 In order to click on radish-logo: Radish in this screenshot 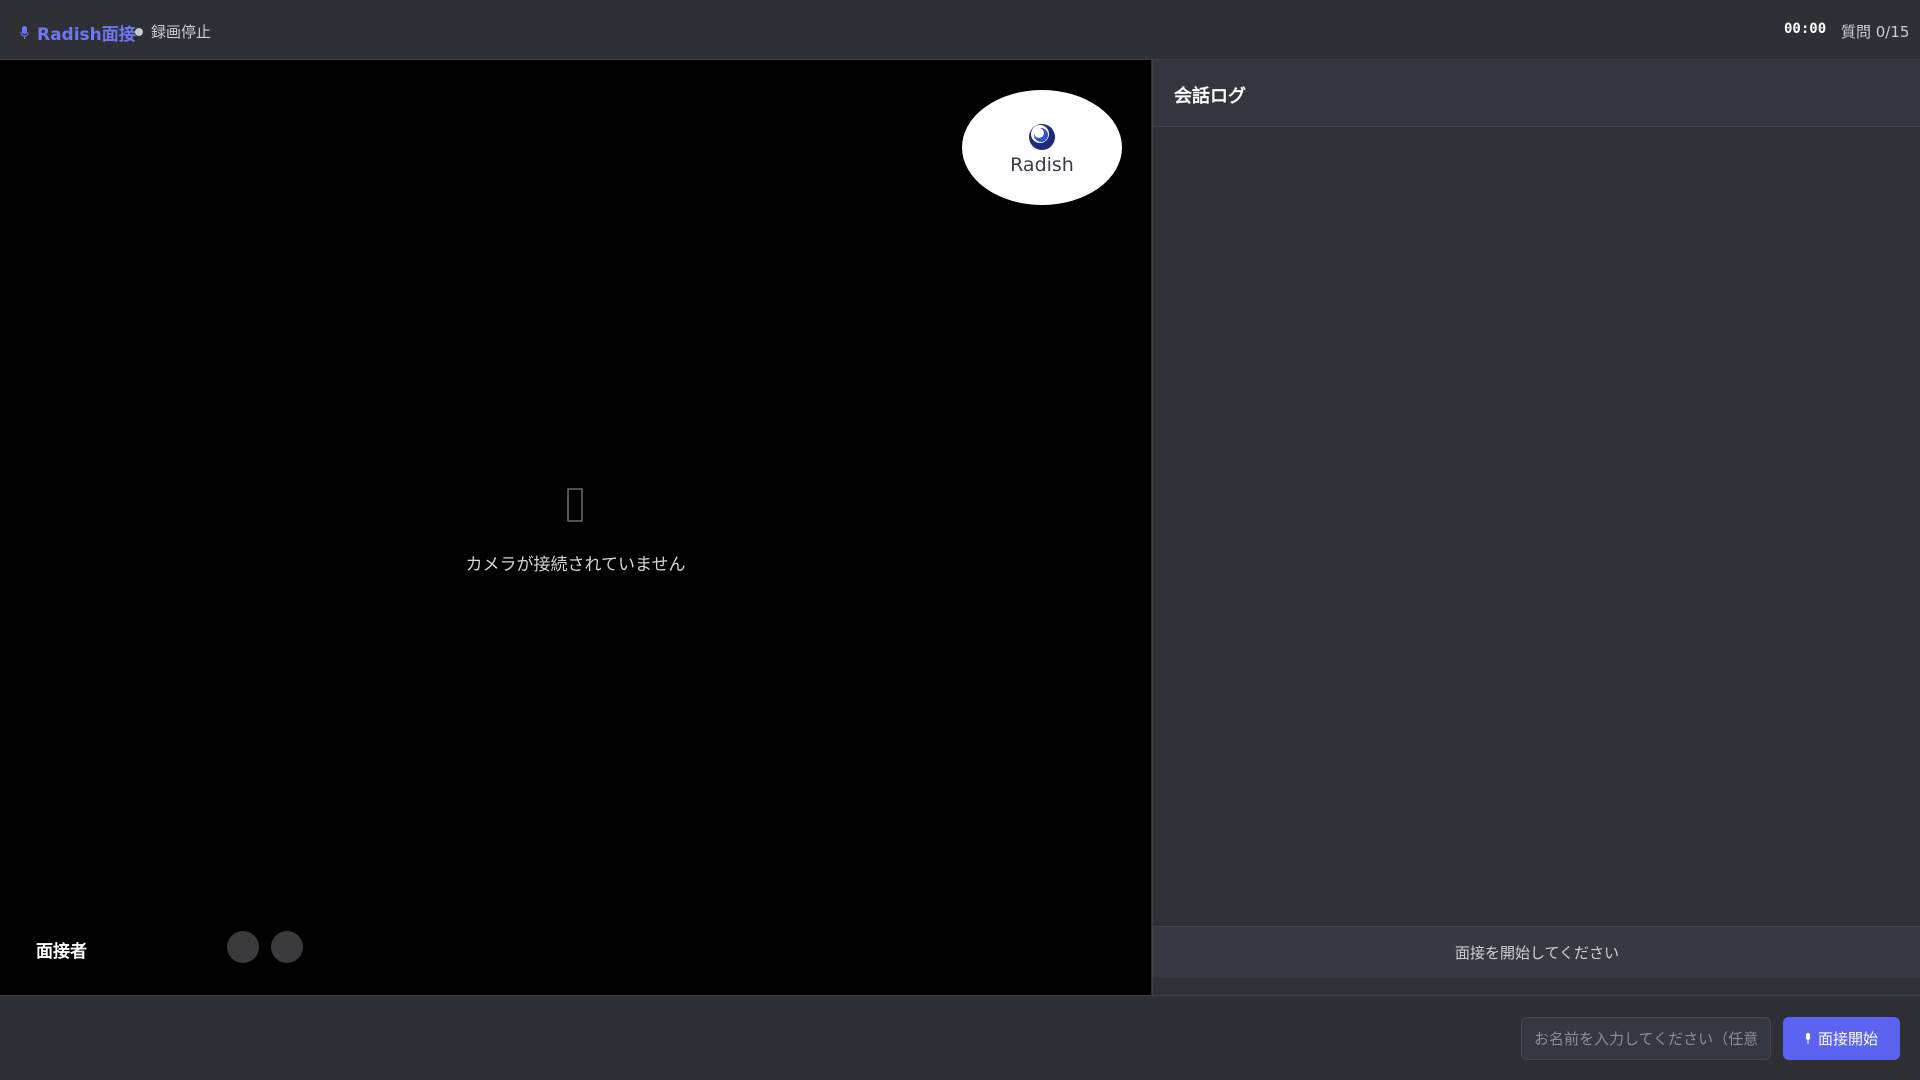, I will do `click(1042, 147)`.